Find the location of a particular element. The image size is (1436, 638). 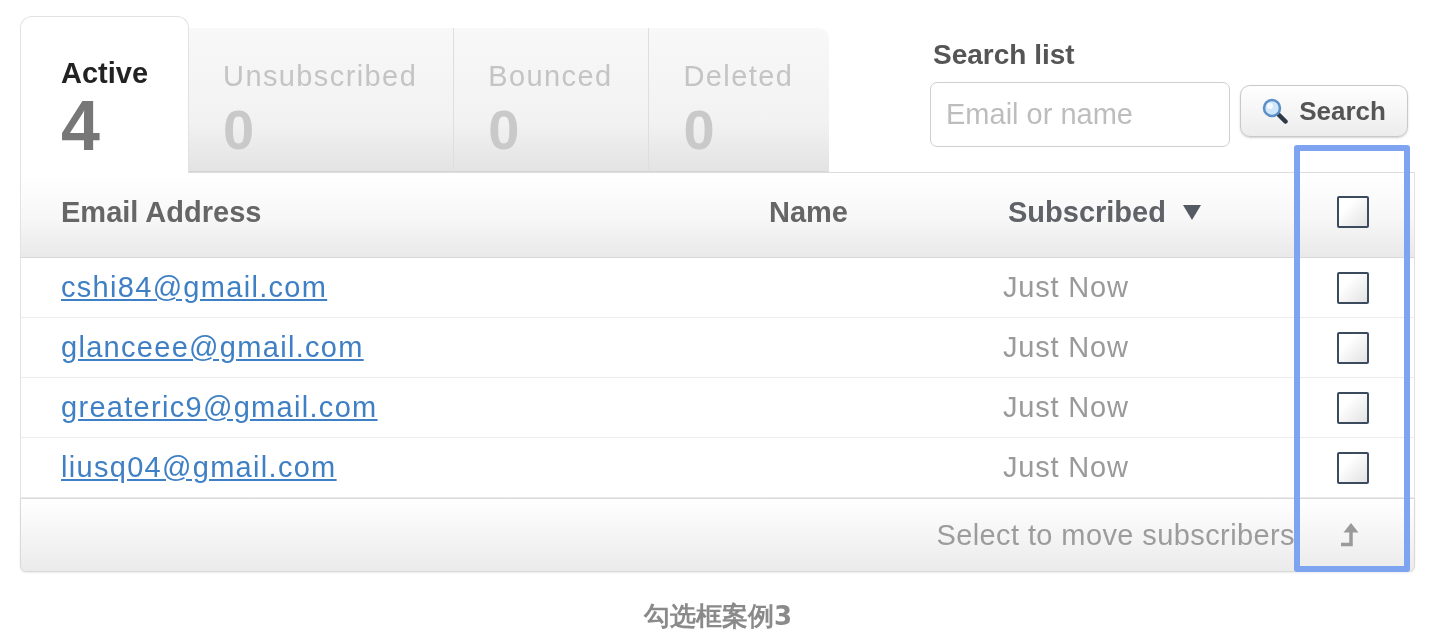

footer-hint: Select to move subscribers is located at coordinates (1115, 535).